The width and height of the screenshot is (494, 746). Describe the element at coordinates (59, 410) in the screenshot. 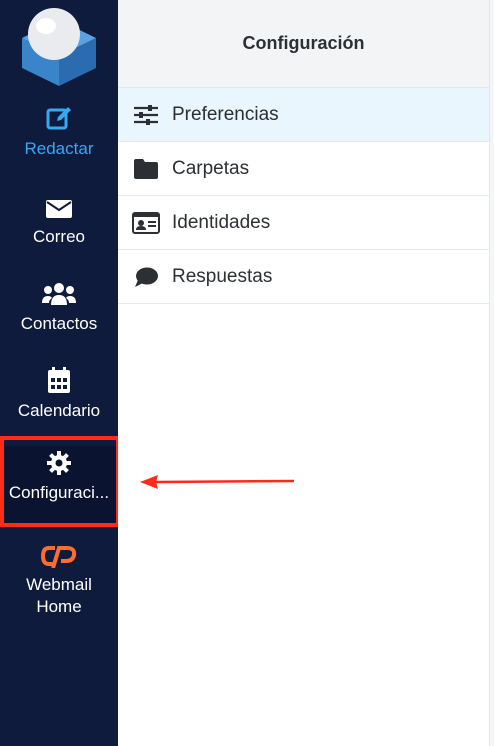

I see `nav-calendar-label: Calendario` at that location.